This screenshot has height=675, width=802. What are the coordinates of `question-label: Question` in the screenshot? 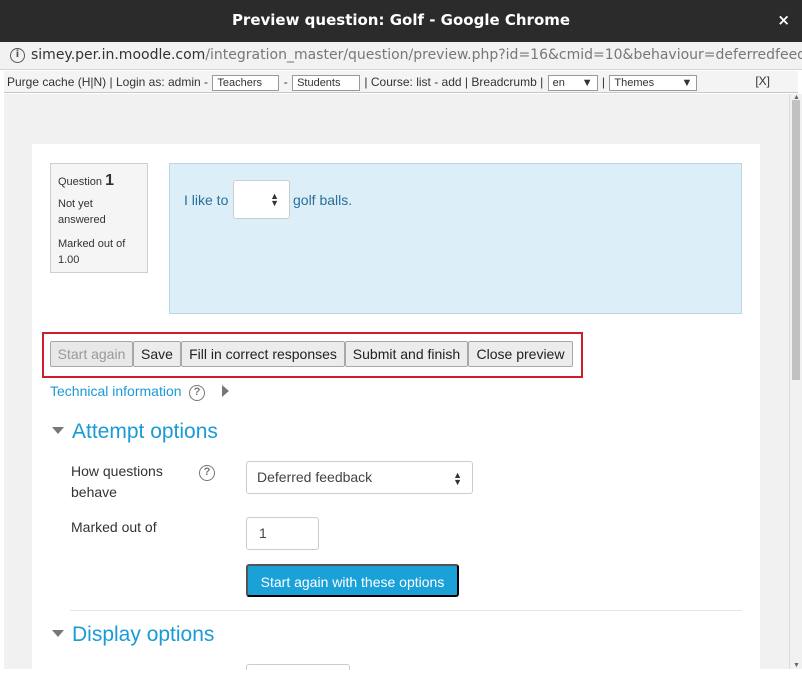 It's located at (80, 182).